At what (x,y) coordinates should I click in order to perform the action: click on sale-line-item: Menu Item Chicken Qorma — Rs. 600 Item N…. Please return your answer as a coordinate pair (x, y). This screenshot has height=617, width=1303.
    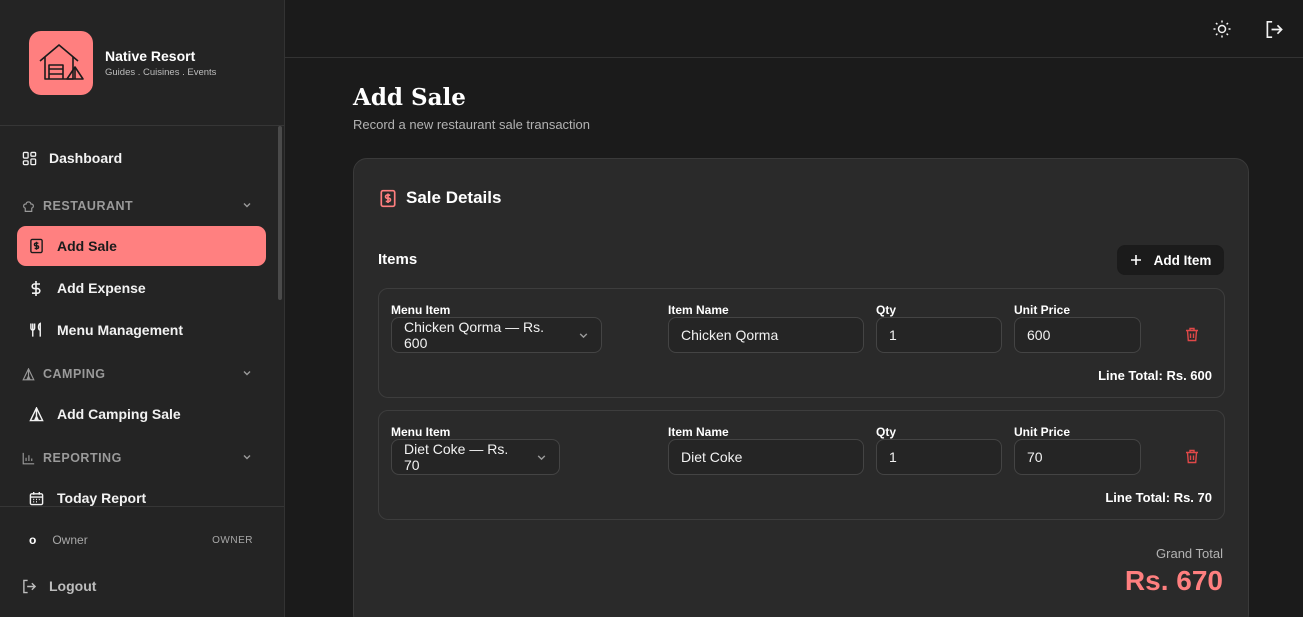
    Looking at the image, I should click on (801, 343).